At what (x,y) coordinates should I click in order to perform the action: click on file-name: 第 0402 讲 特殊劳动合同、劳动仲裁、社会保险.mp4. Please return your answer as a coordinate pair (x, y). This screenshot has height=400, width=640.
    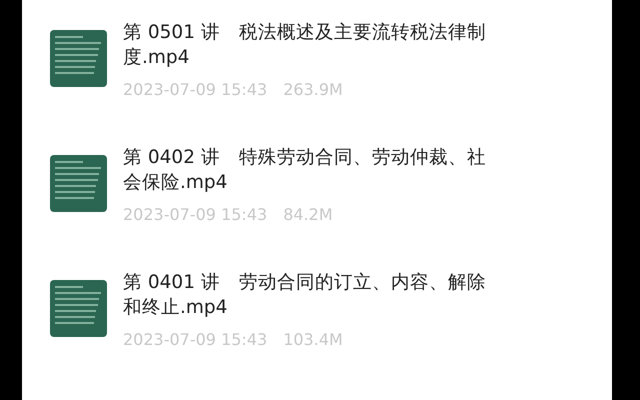
    Looking at the image, I should click on (309, 170).